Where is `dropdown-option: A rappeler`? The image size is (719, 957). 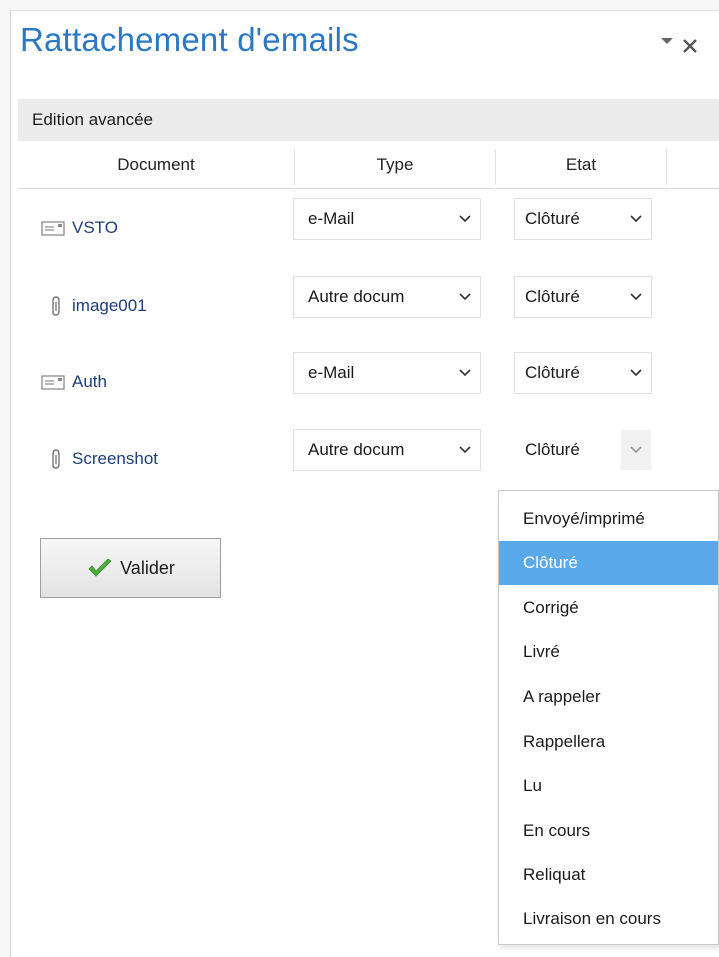
dropdown-option: A rappeler is located at coordinates (608, 697).